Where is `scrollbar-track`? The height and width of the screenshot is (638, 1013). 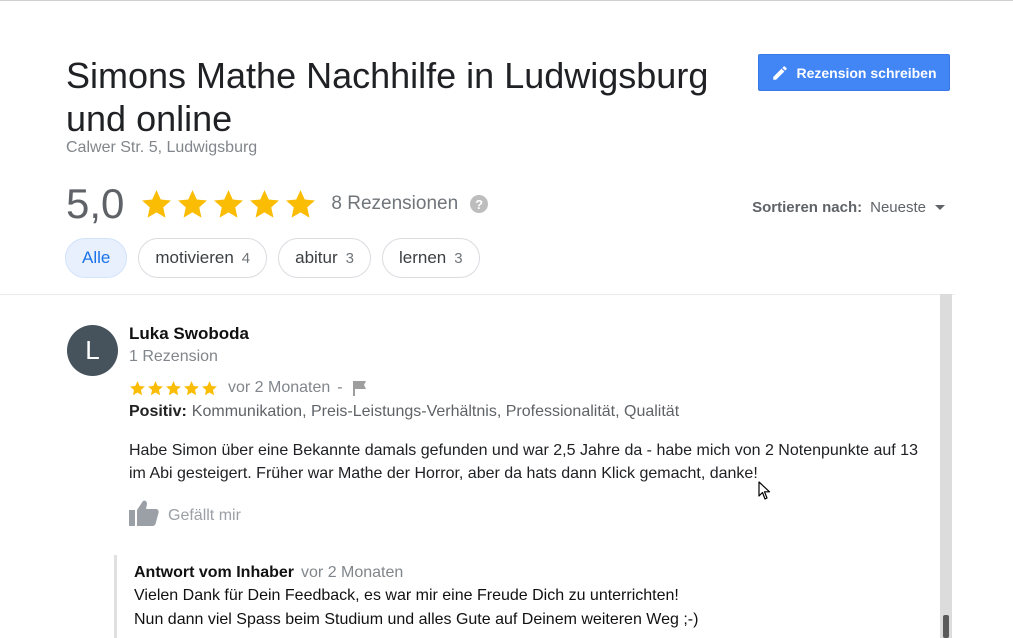 scrollbar-track is located at coordinates (946, 466).